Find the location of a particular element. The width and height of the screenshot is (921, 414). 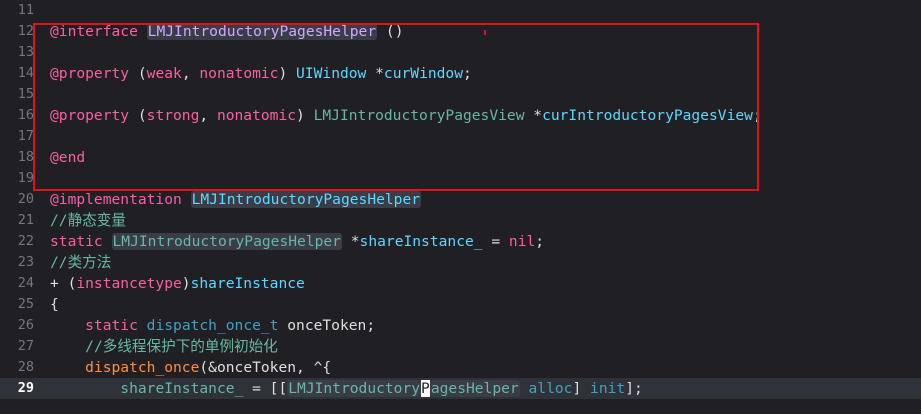

line-number: 20 is located at coordinates (25, 199).